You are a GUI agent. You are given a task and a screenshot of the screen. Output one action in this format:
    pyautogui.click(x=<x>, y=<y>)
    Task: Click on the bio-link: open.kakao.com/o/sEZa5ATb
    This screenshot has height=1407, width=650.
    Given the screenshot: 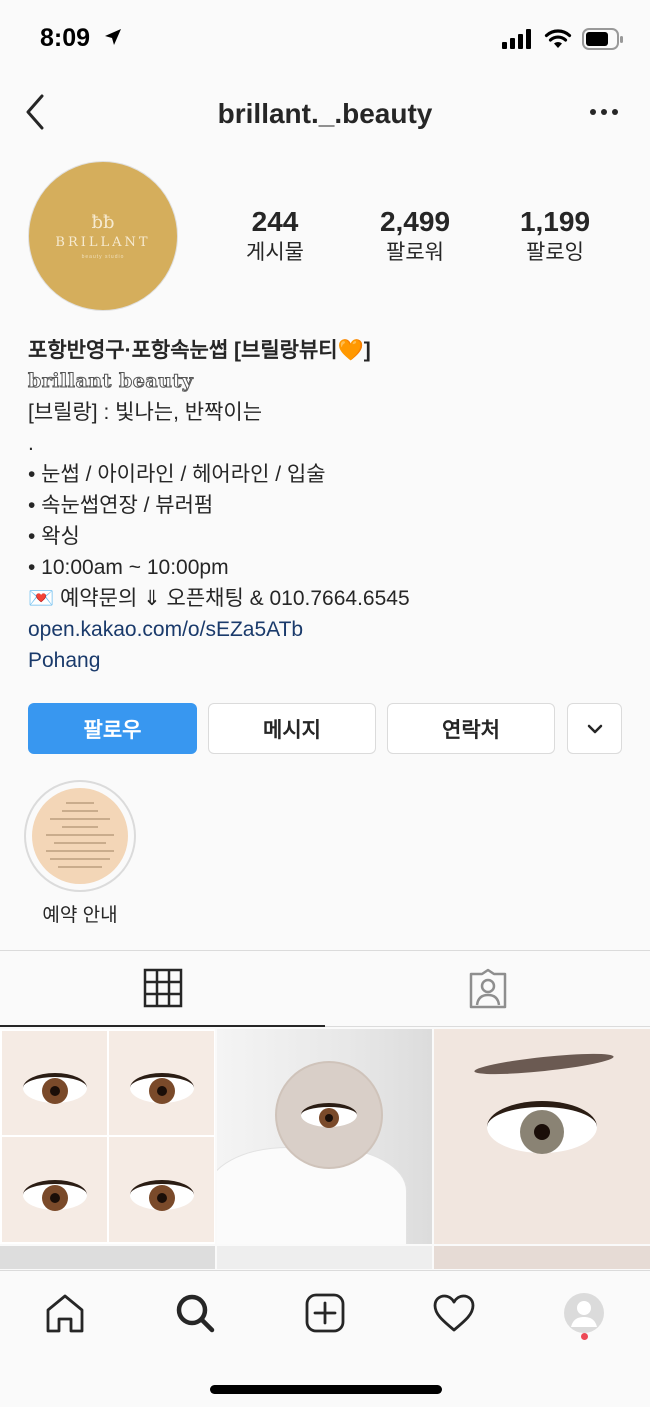 What is the action you would take?
    pyautogui.click(x=328, y=629)
    